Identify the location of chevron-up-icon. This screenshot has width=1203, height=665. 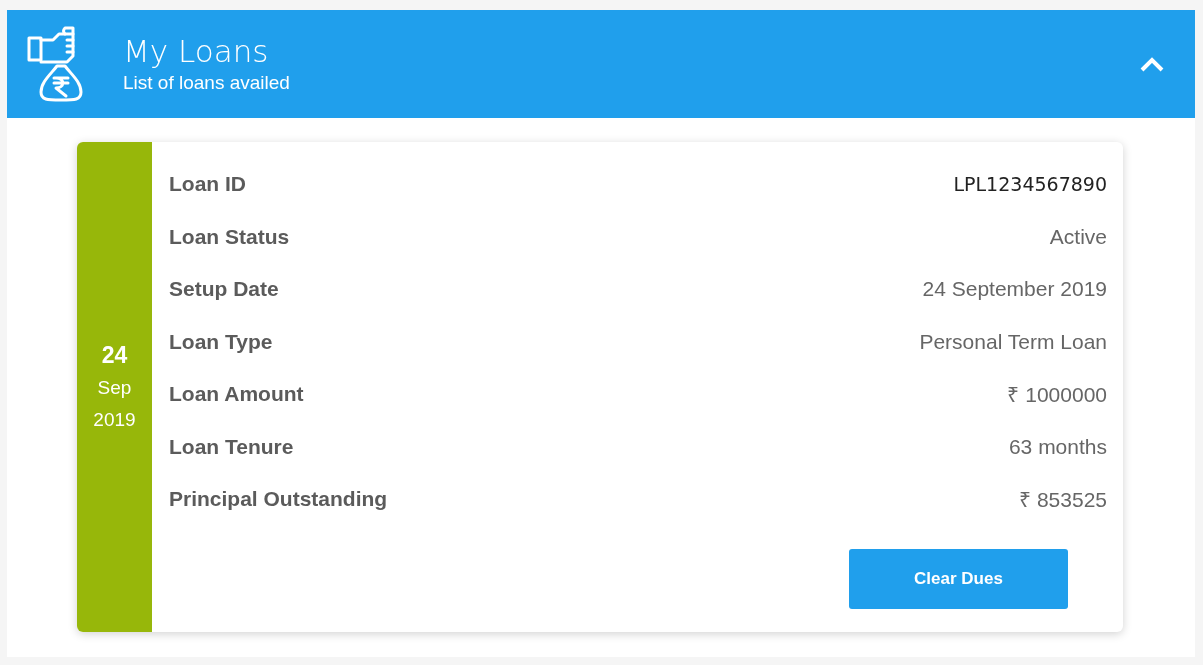
(1152, 64).